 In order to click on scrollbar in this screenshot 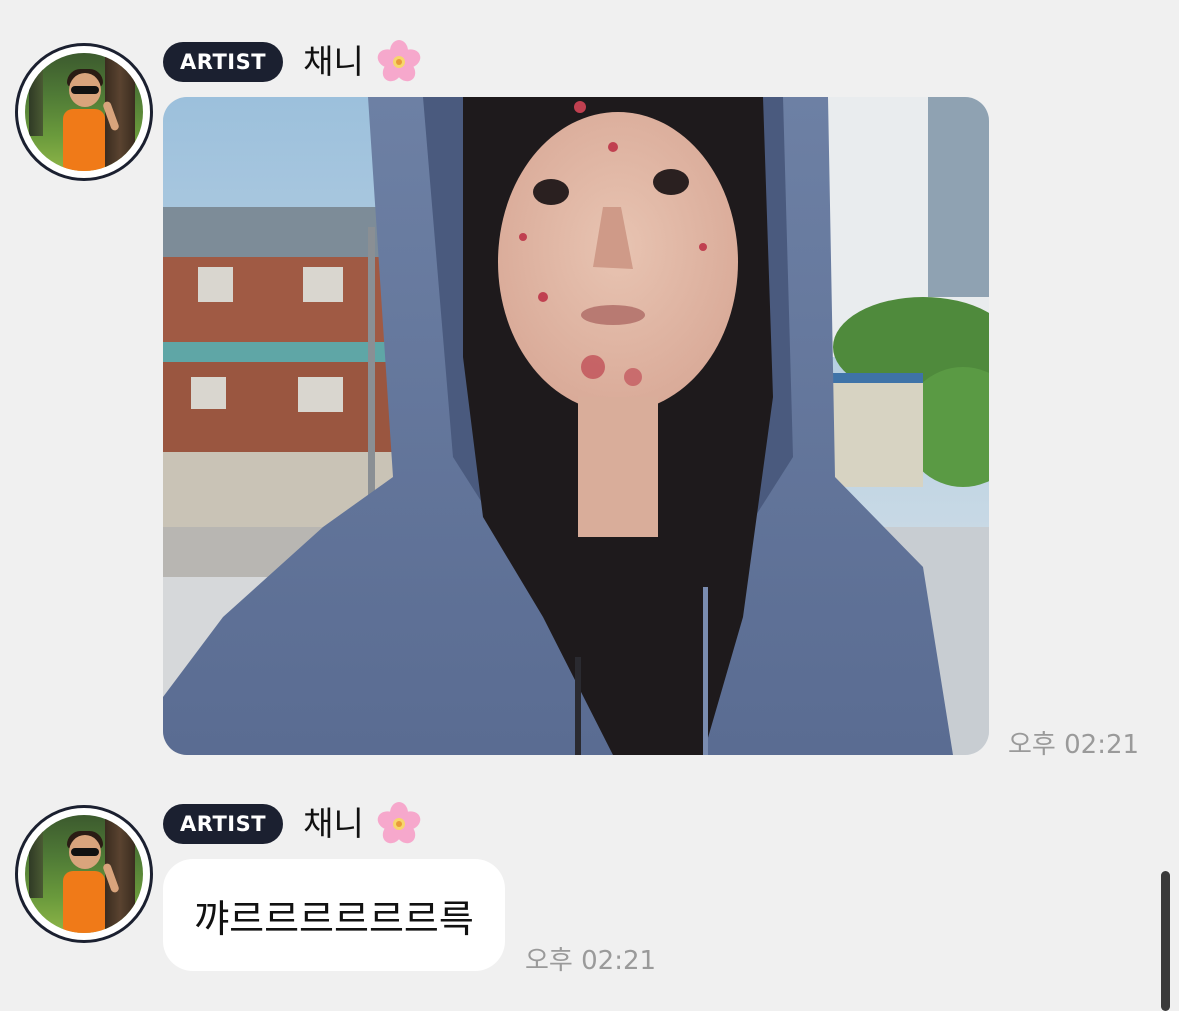, I will do `click(1165, 941)`.